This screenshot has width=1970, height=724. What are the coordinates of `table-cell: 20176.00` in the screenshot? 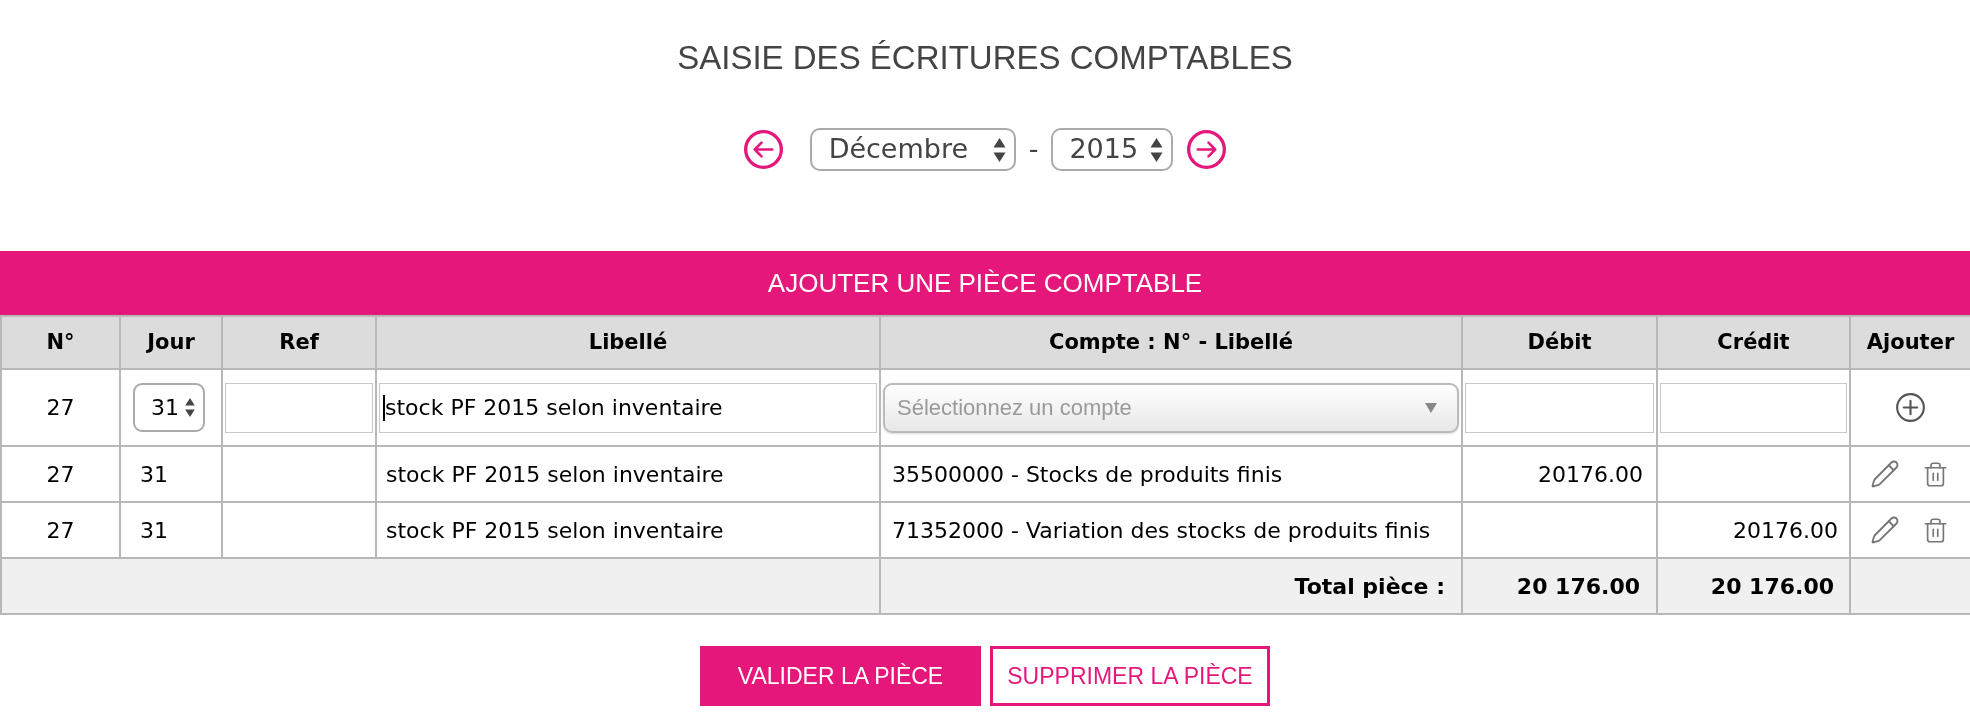 It's located at (1559, 474).